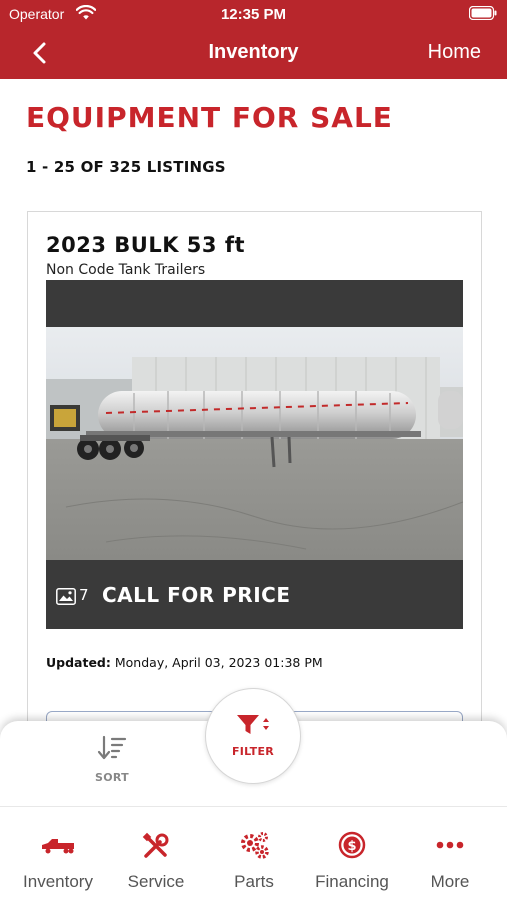  I want to click on tab-inventory: Inventory, so click(58, 861).